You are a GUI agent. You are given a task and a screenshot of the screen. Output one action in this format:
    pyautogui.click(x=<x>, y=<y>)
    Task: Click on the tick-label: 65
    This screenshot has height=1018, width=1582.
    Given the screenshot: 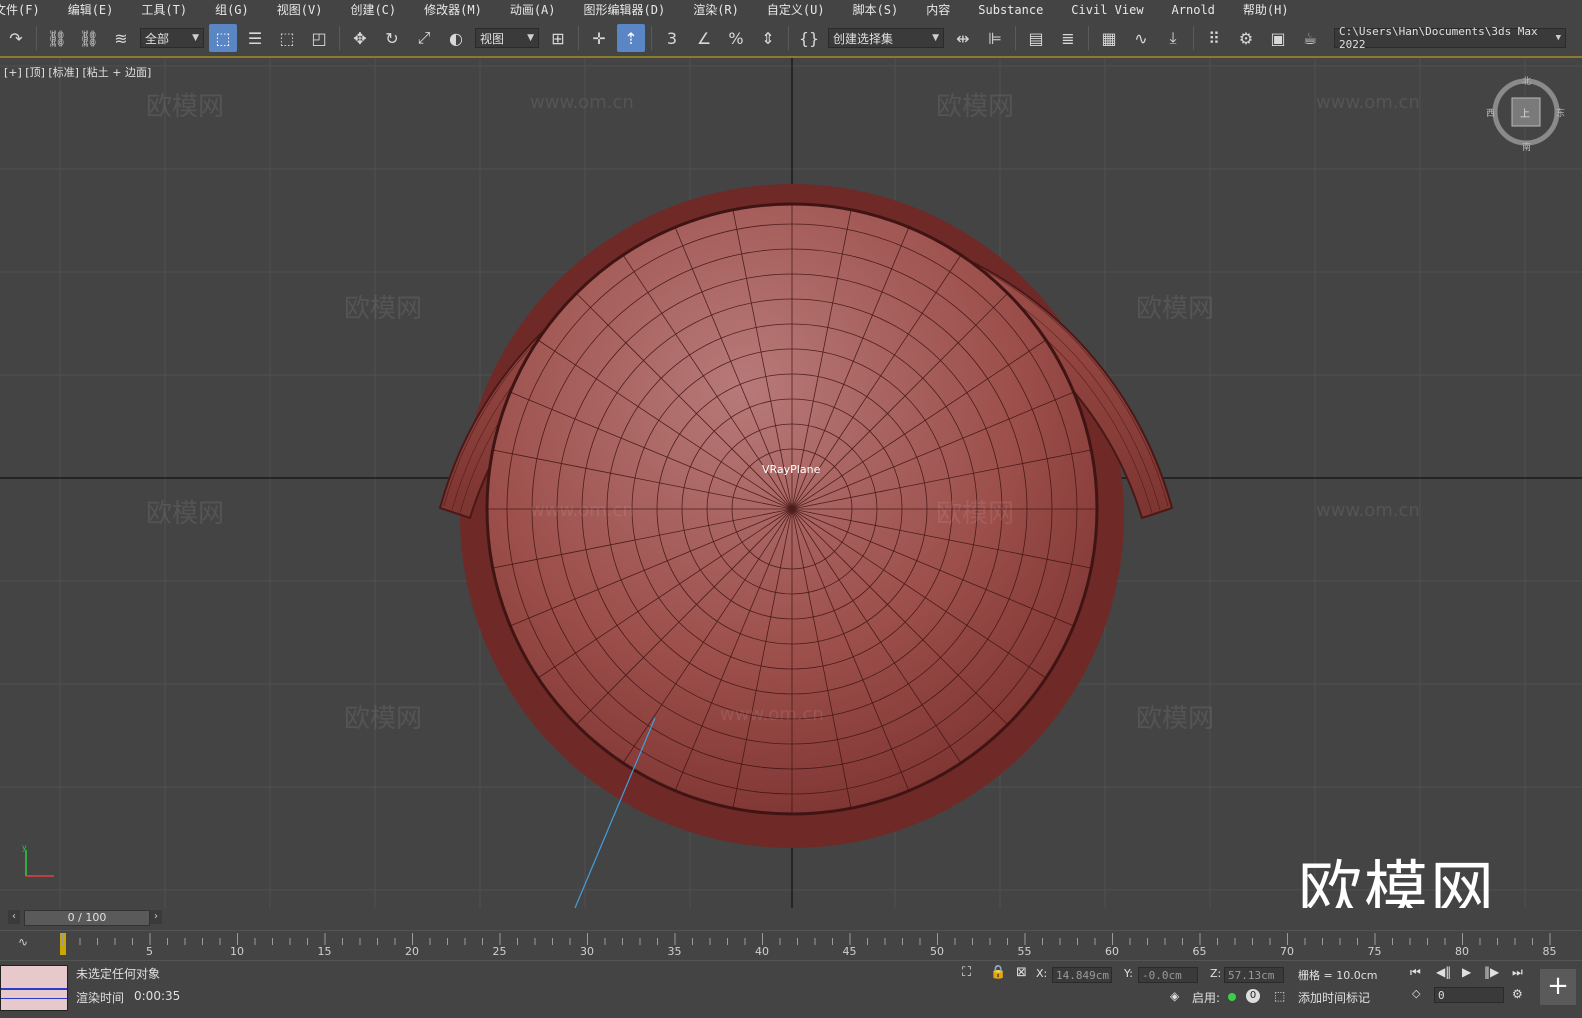 What is the action you would take?
    pyautogui.click(x=1199, y=951)
    